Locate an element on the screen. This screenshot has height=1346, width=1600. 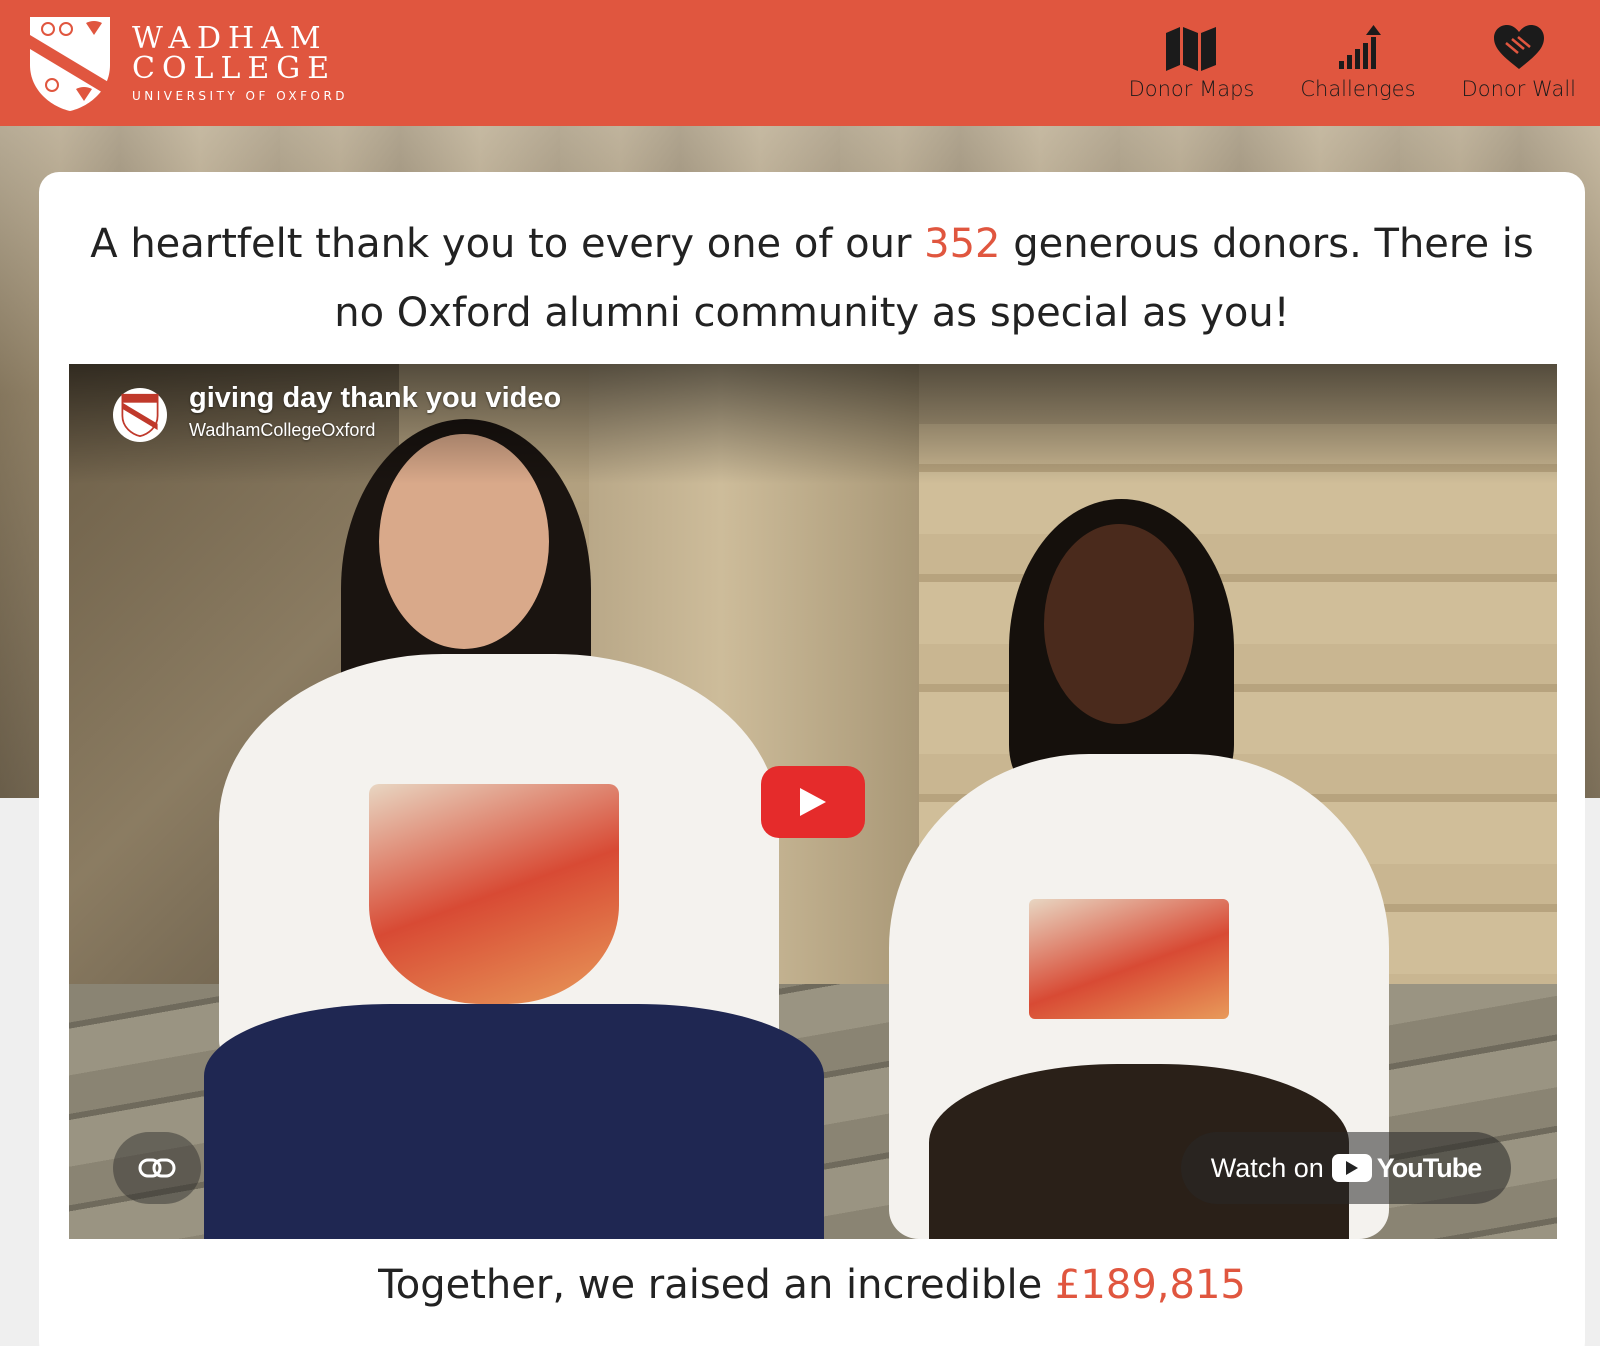
nav-donor-maps: Donor Maps is located at coordinates (1191, 63).